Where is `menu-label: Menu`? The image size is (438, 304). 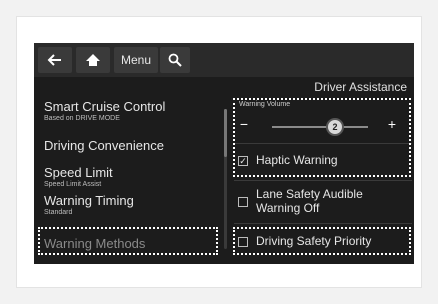
menu-label: Menu is located at coordinates (136, 60).